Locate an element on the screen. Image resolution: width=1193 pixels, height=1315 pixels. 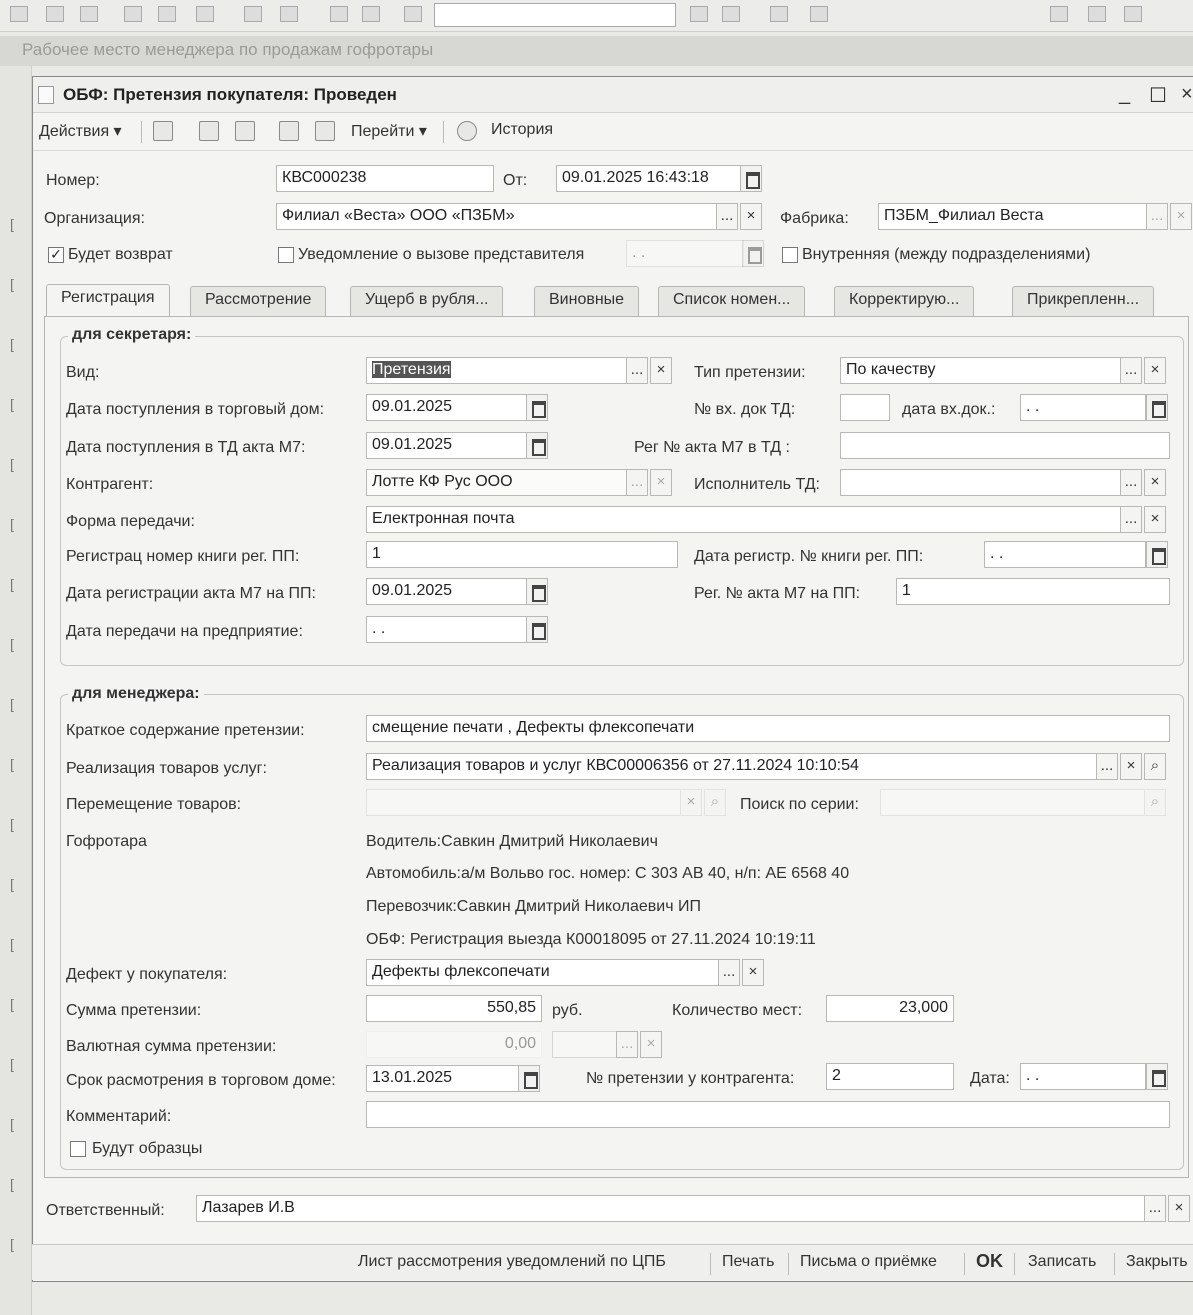
maximize-icon: ☐ is located at coordinates (1158, 95).